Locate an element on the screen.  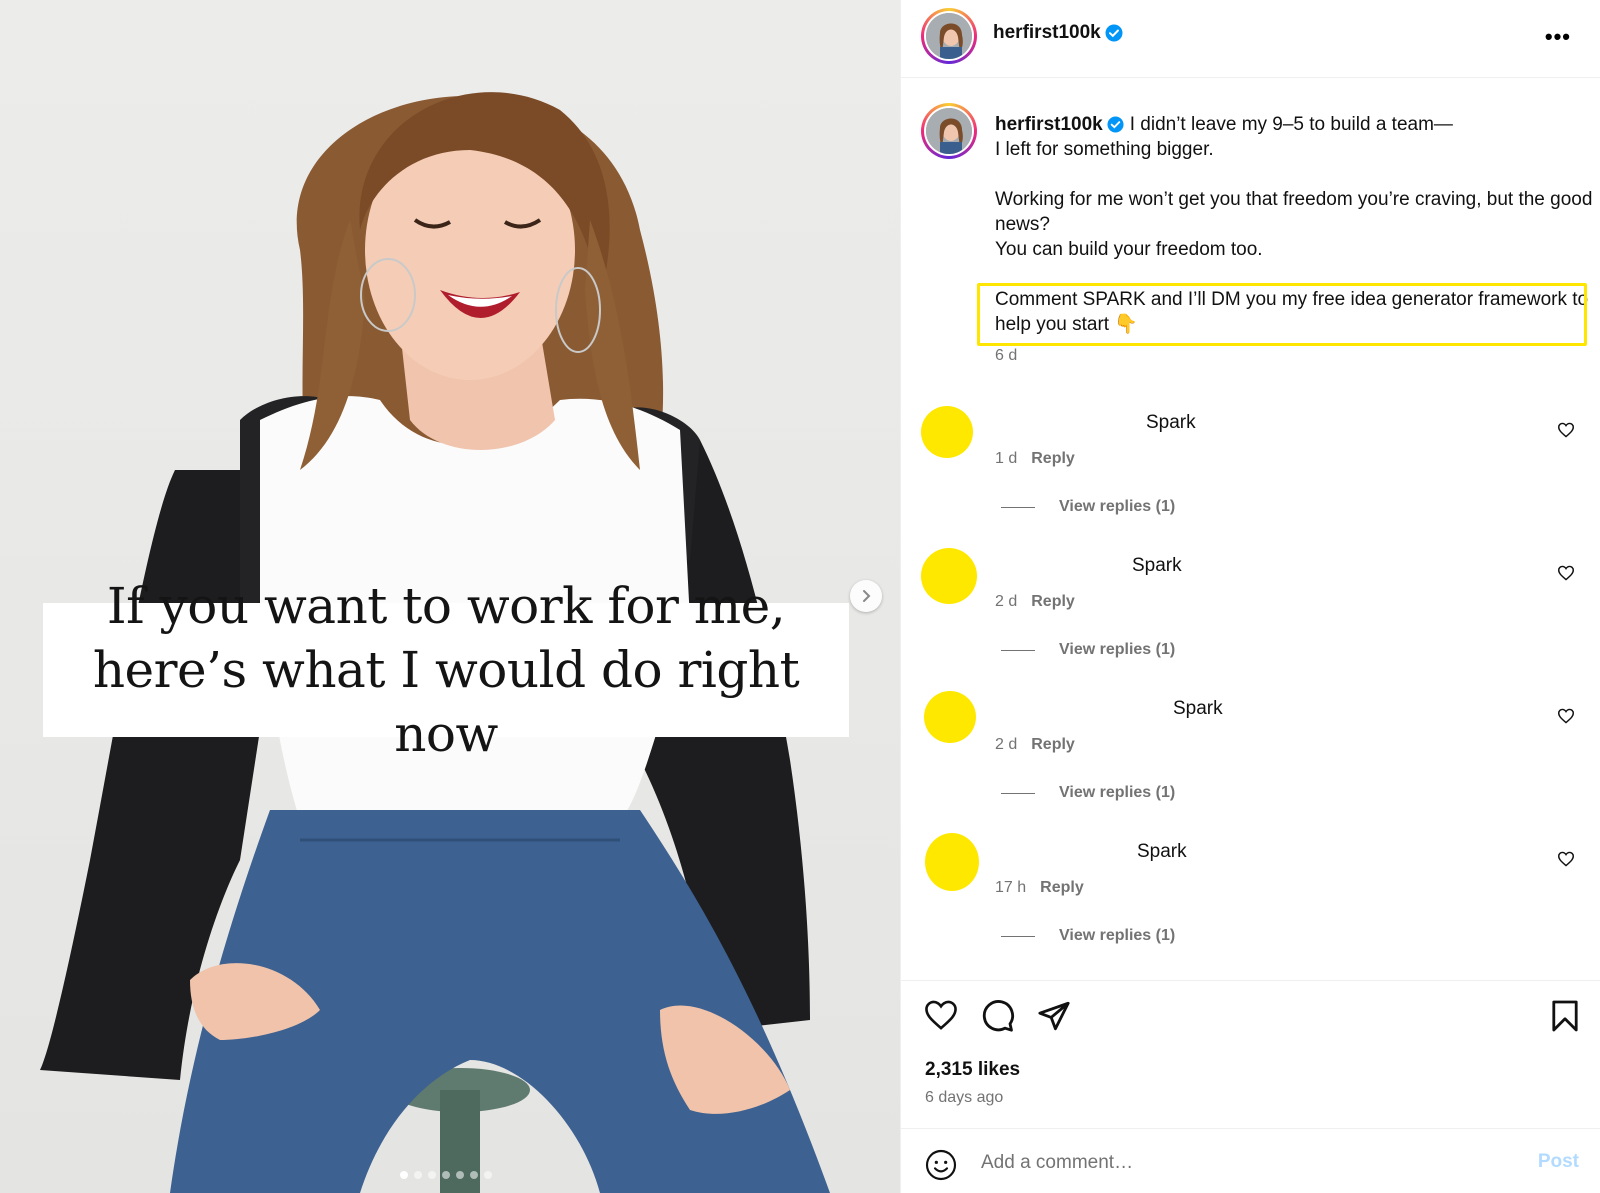
comment-composer: Post is located at coordinates (1250, 1160).